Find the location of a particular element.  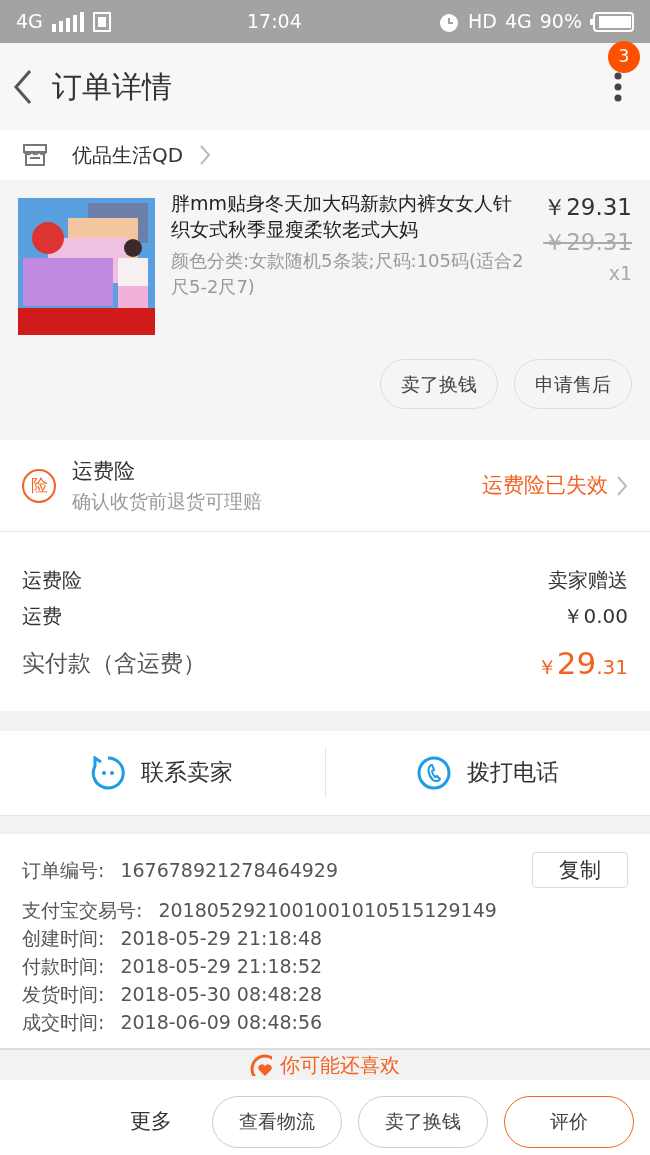

info-value: 2018-05-29 21:18:52 is located at coordinates (221, 966).